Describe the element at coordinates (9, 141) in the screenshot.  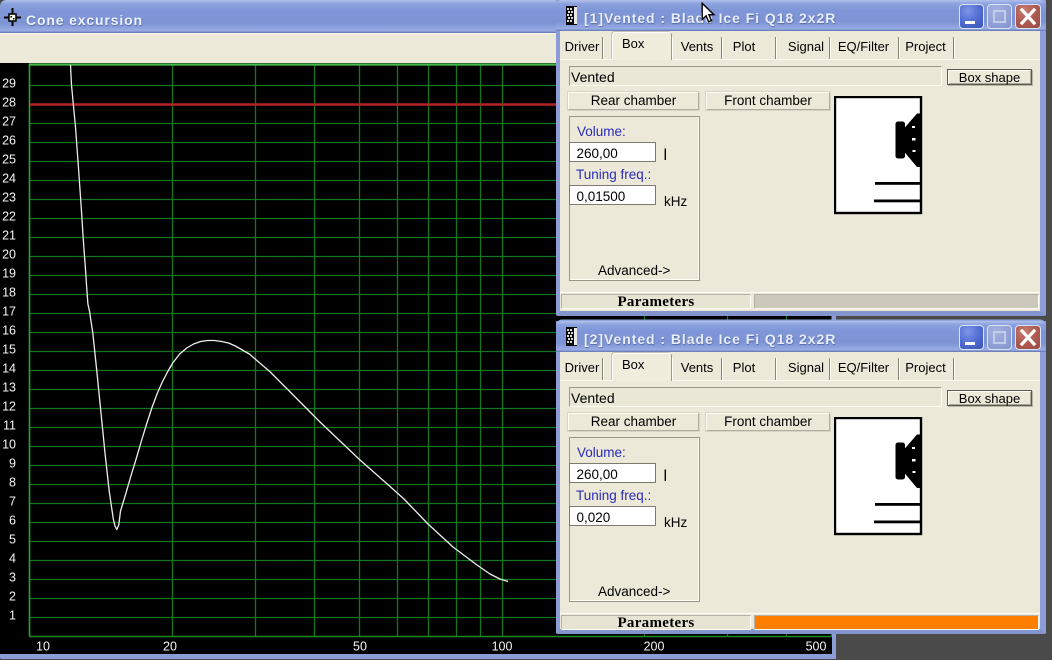
I see `svg-text: 26` at that location.